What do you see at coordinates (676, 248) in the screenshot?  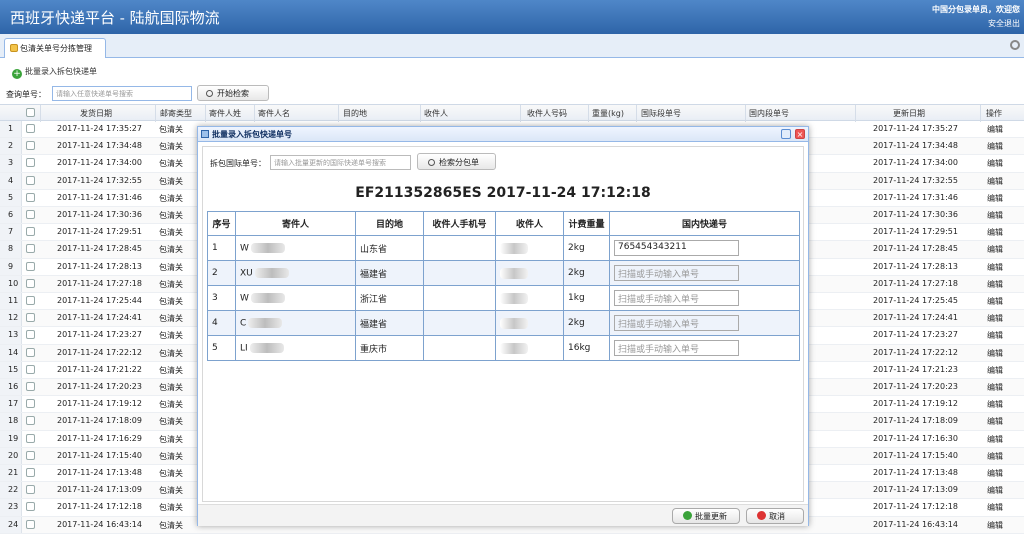 I see `express-number-input: 765454343211` at bounding box center [676, 248].